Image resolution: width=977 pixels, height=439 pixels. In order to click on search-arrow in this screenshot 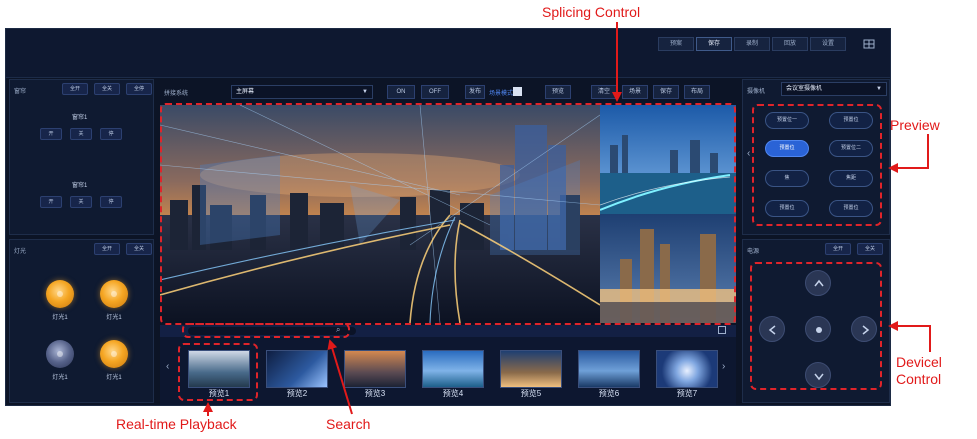, I will do `click(340, 377)`.